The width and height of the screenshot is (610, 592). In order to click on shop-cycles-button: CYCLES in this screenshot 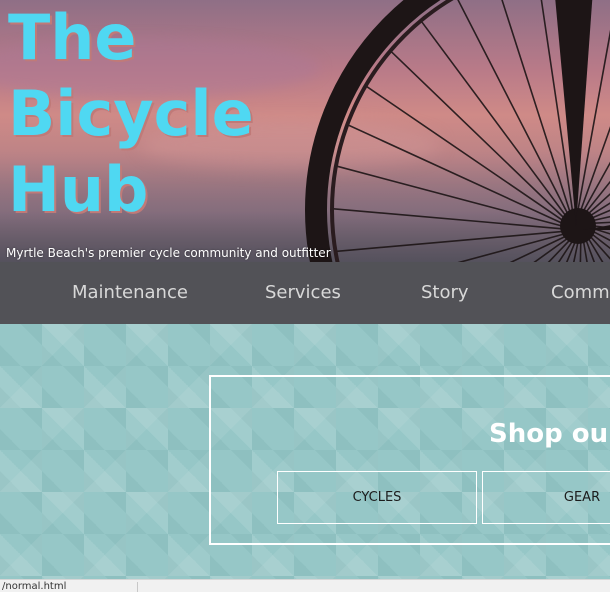, I will do `click(377, 497)`.